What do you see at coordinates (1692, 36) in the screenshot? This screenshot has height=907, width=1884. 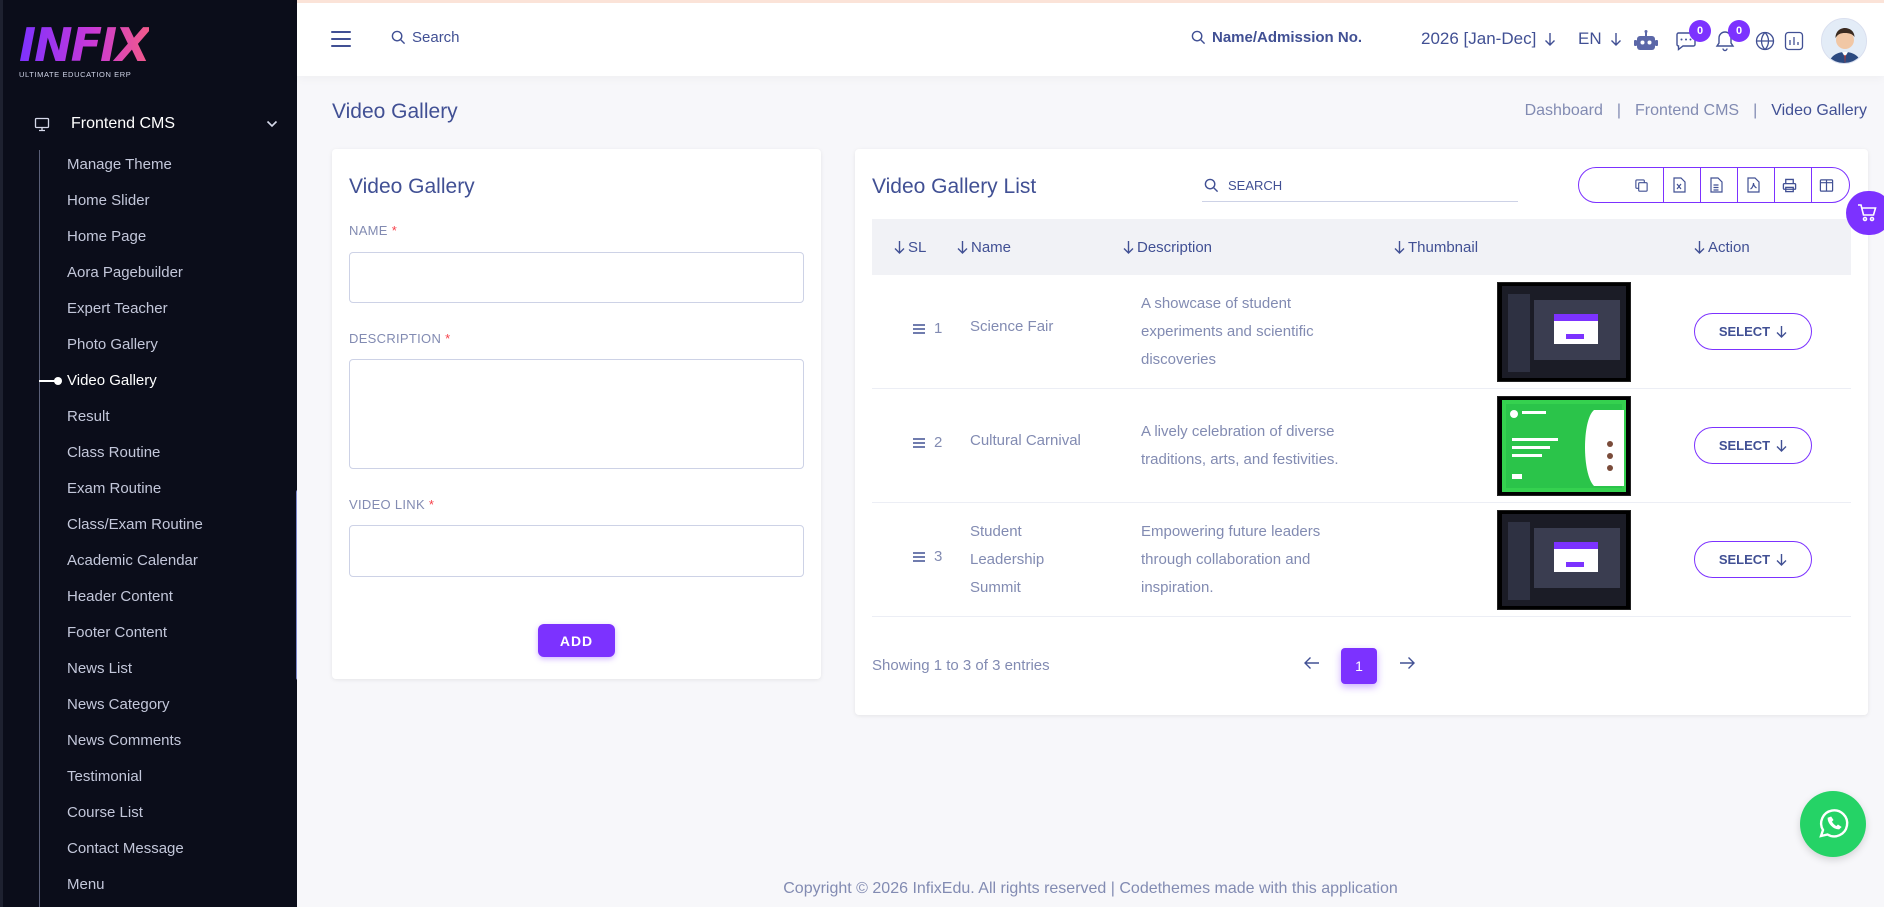 I see `chat-button: 0` at bounding box center [1692, 36].